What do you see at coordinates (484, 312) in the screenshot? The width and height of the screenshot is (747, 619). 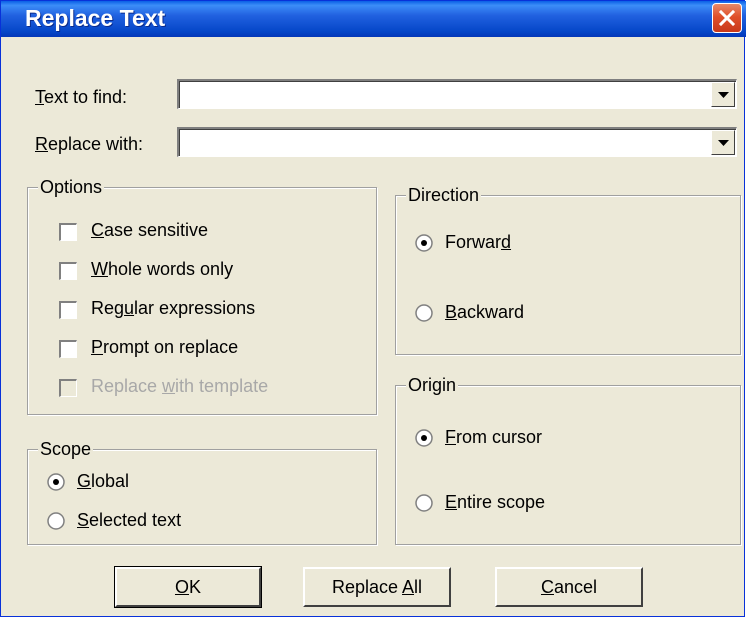 I see `direction-backward-label: Backward` at bounding box center [484, 312].